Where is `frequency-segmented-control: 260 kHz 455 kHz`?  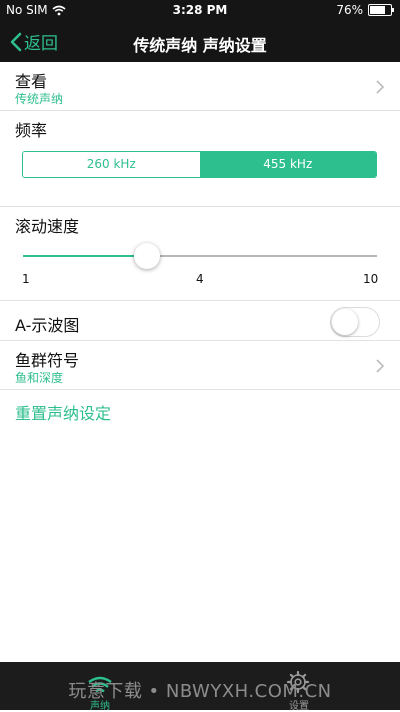 frequency-segmented-control: 260 kHz 455 kHz is located at coordinates (199, 164).